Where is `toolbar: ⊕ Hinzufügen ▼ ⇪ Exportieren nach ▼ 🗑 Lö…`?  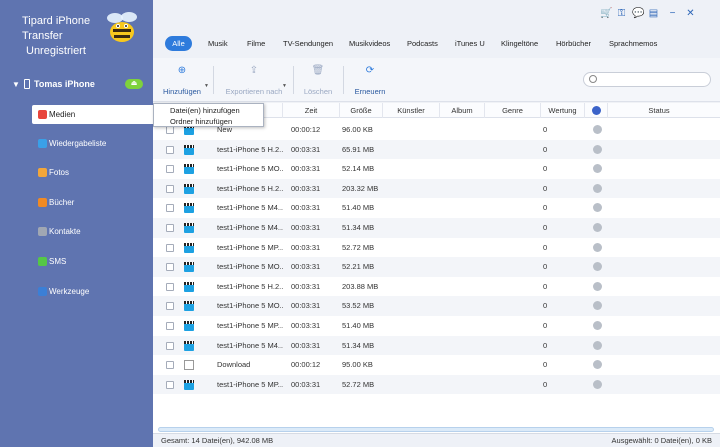
toolbar: ⊕ Hinzufügen ▼ ⇪ Exportieren nach ▼ 🗑 Lö… is located at coordinates (436, 80).